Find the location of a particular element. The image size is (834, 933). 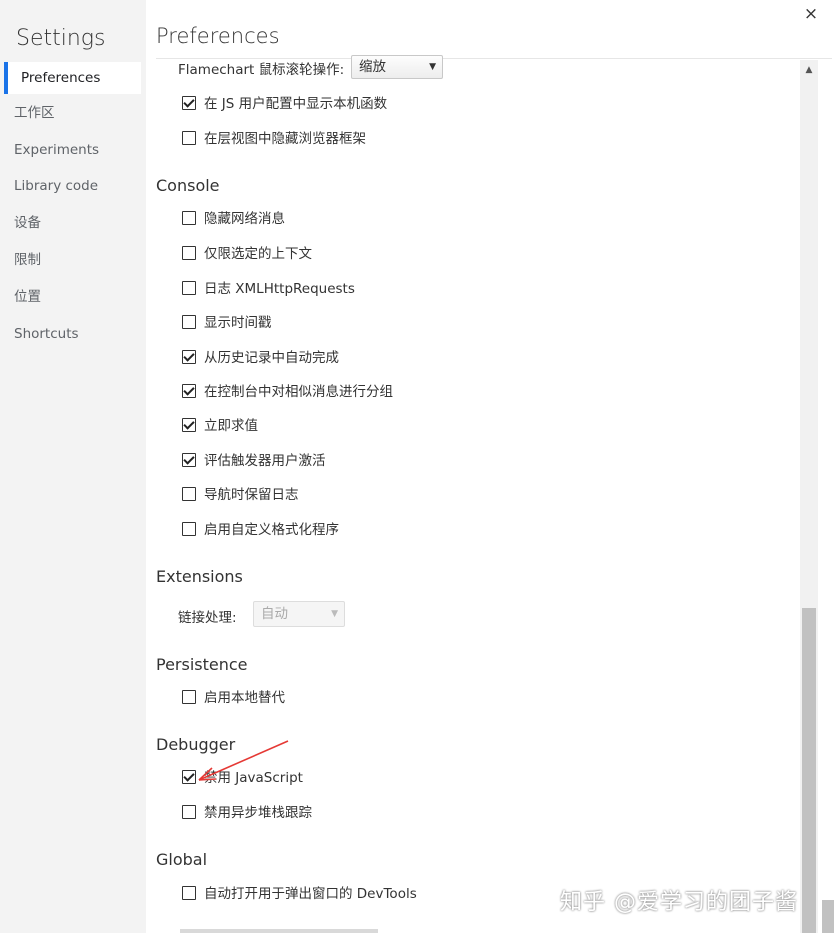

watermark: 知乎 @爱学习的团子酱 is located at coordinates (679, 902).